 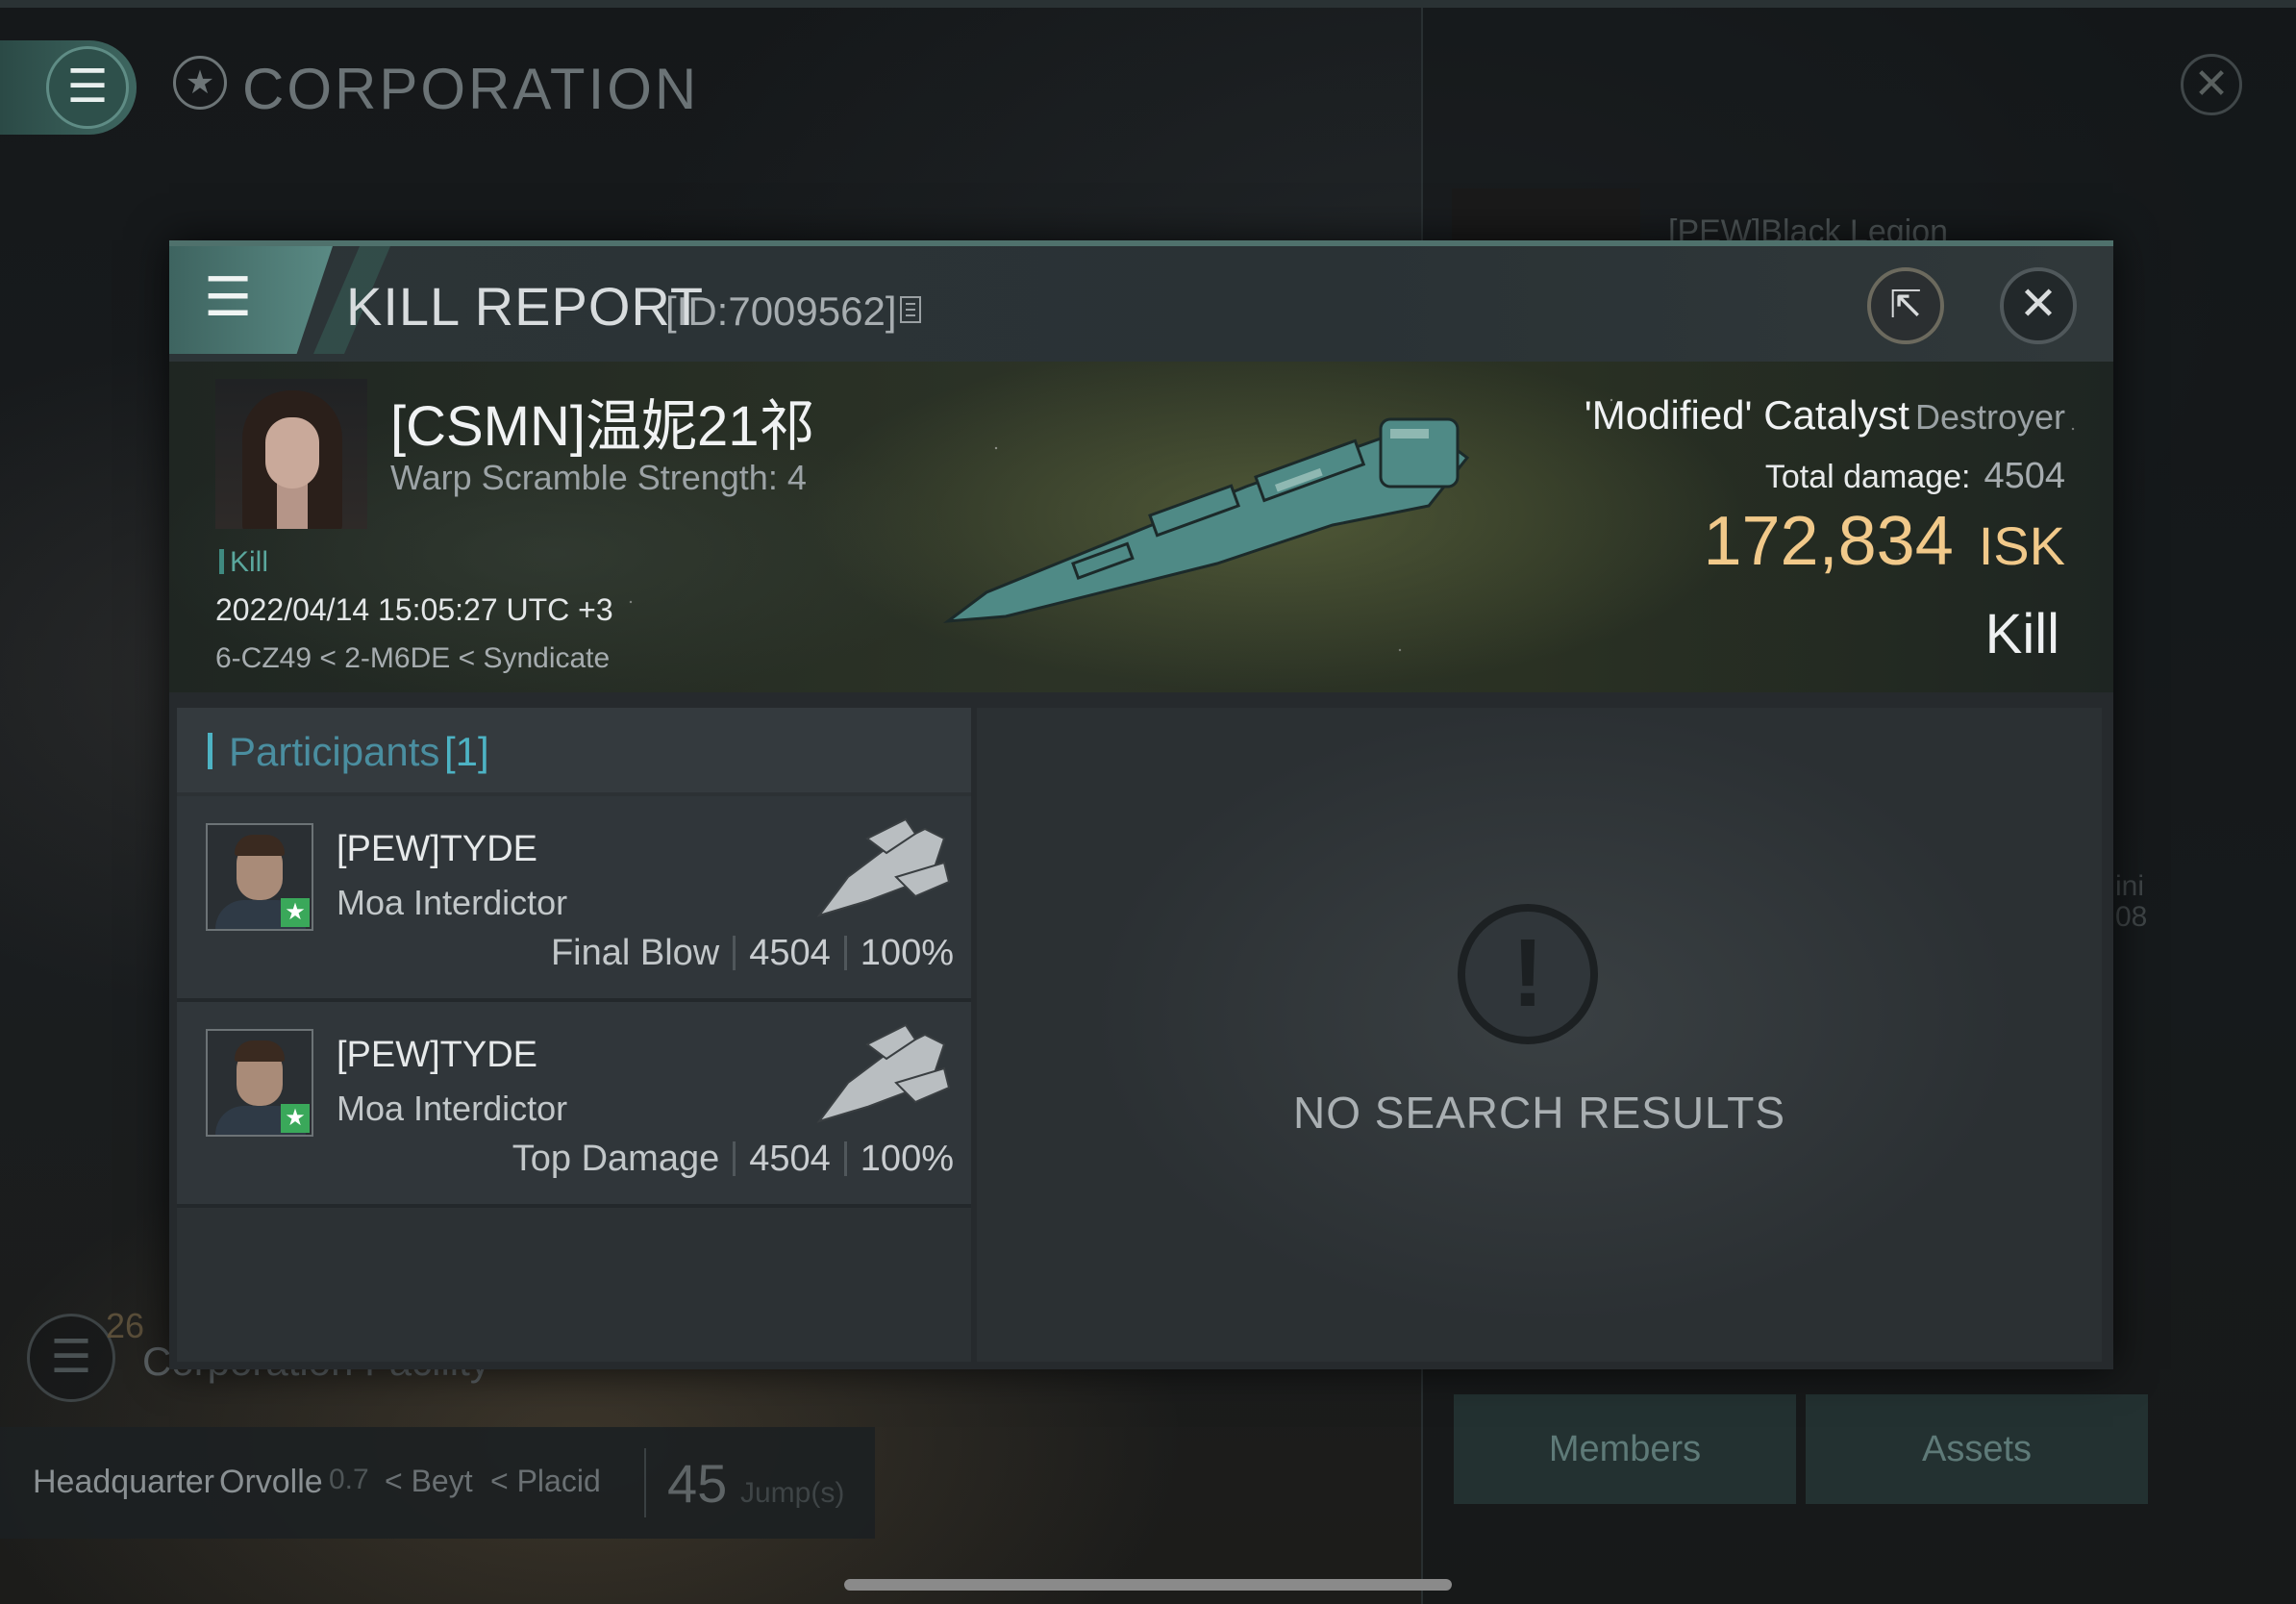 I want to click on kill-location: 6-CZ49 < 2-M6DE < Syndicate, so click(x=412, y=658).